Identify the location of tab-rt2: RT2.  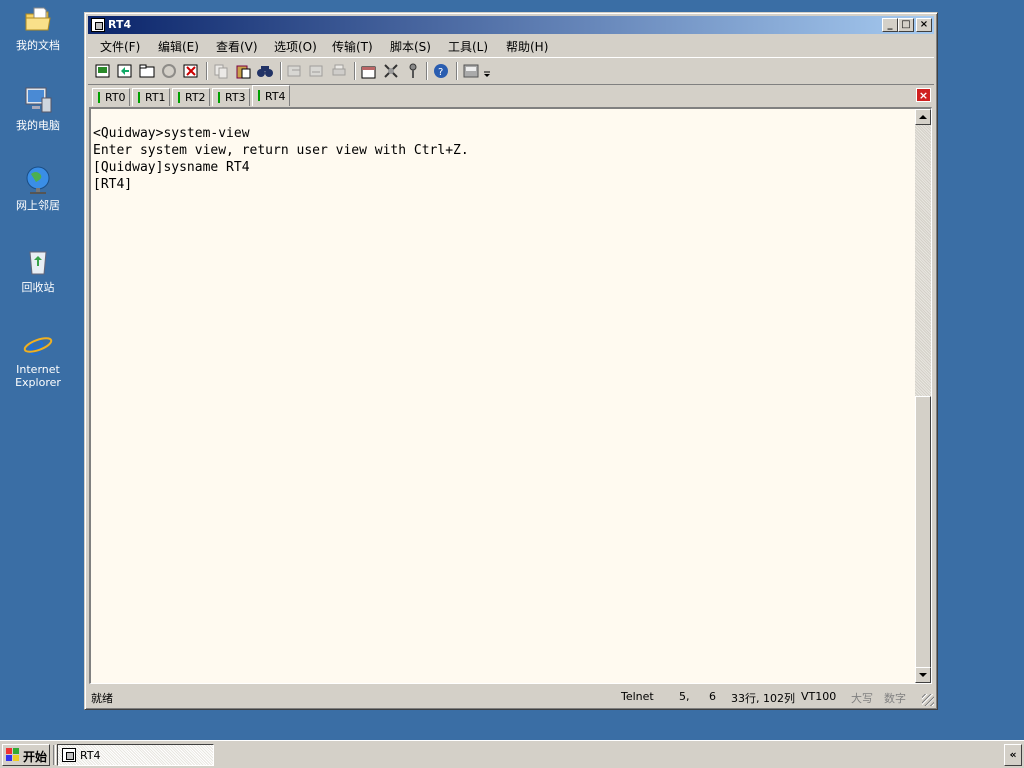
(191, 97).